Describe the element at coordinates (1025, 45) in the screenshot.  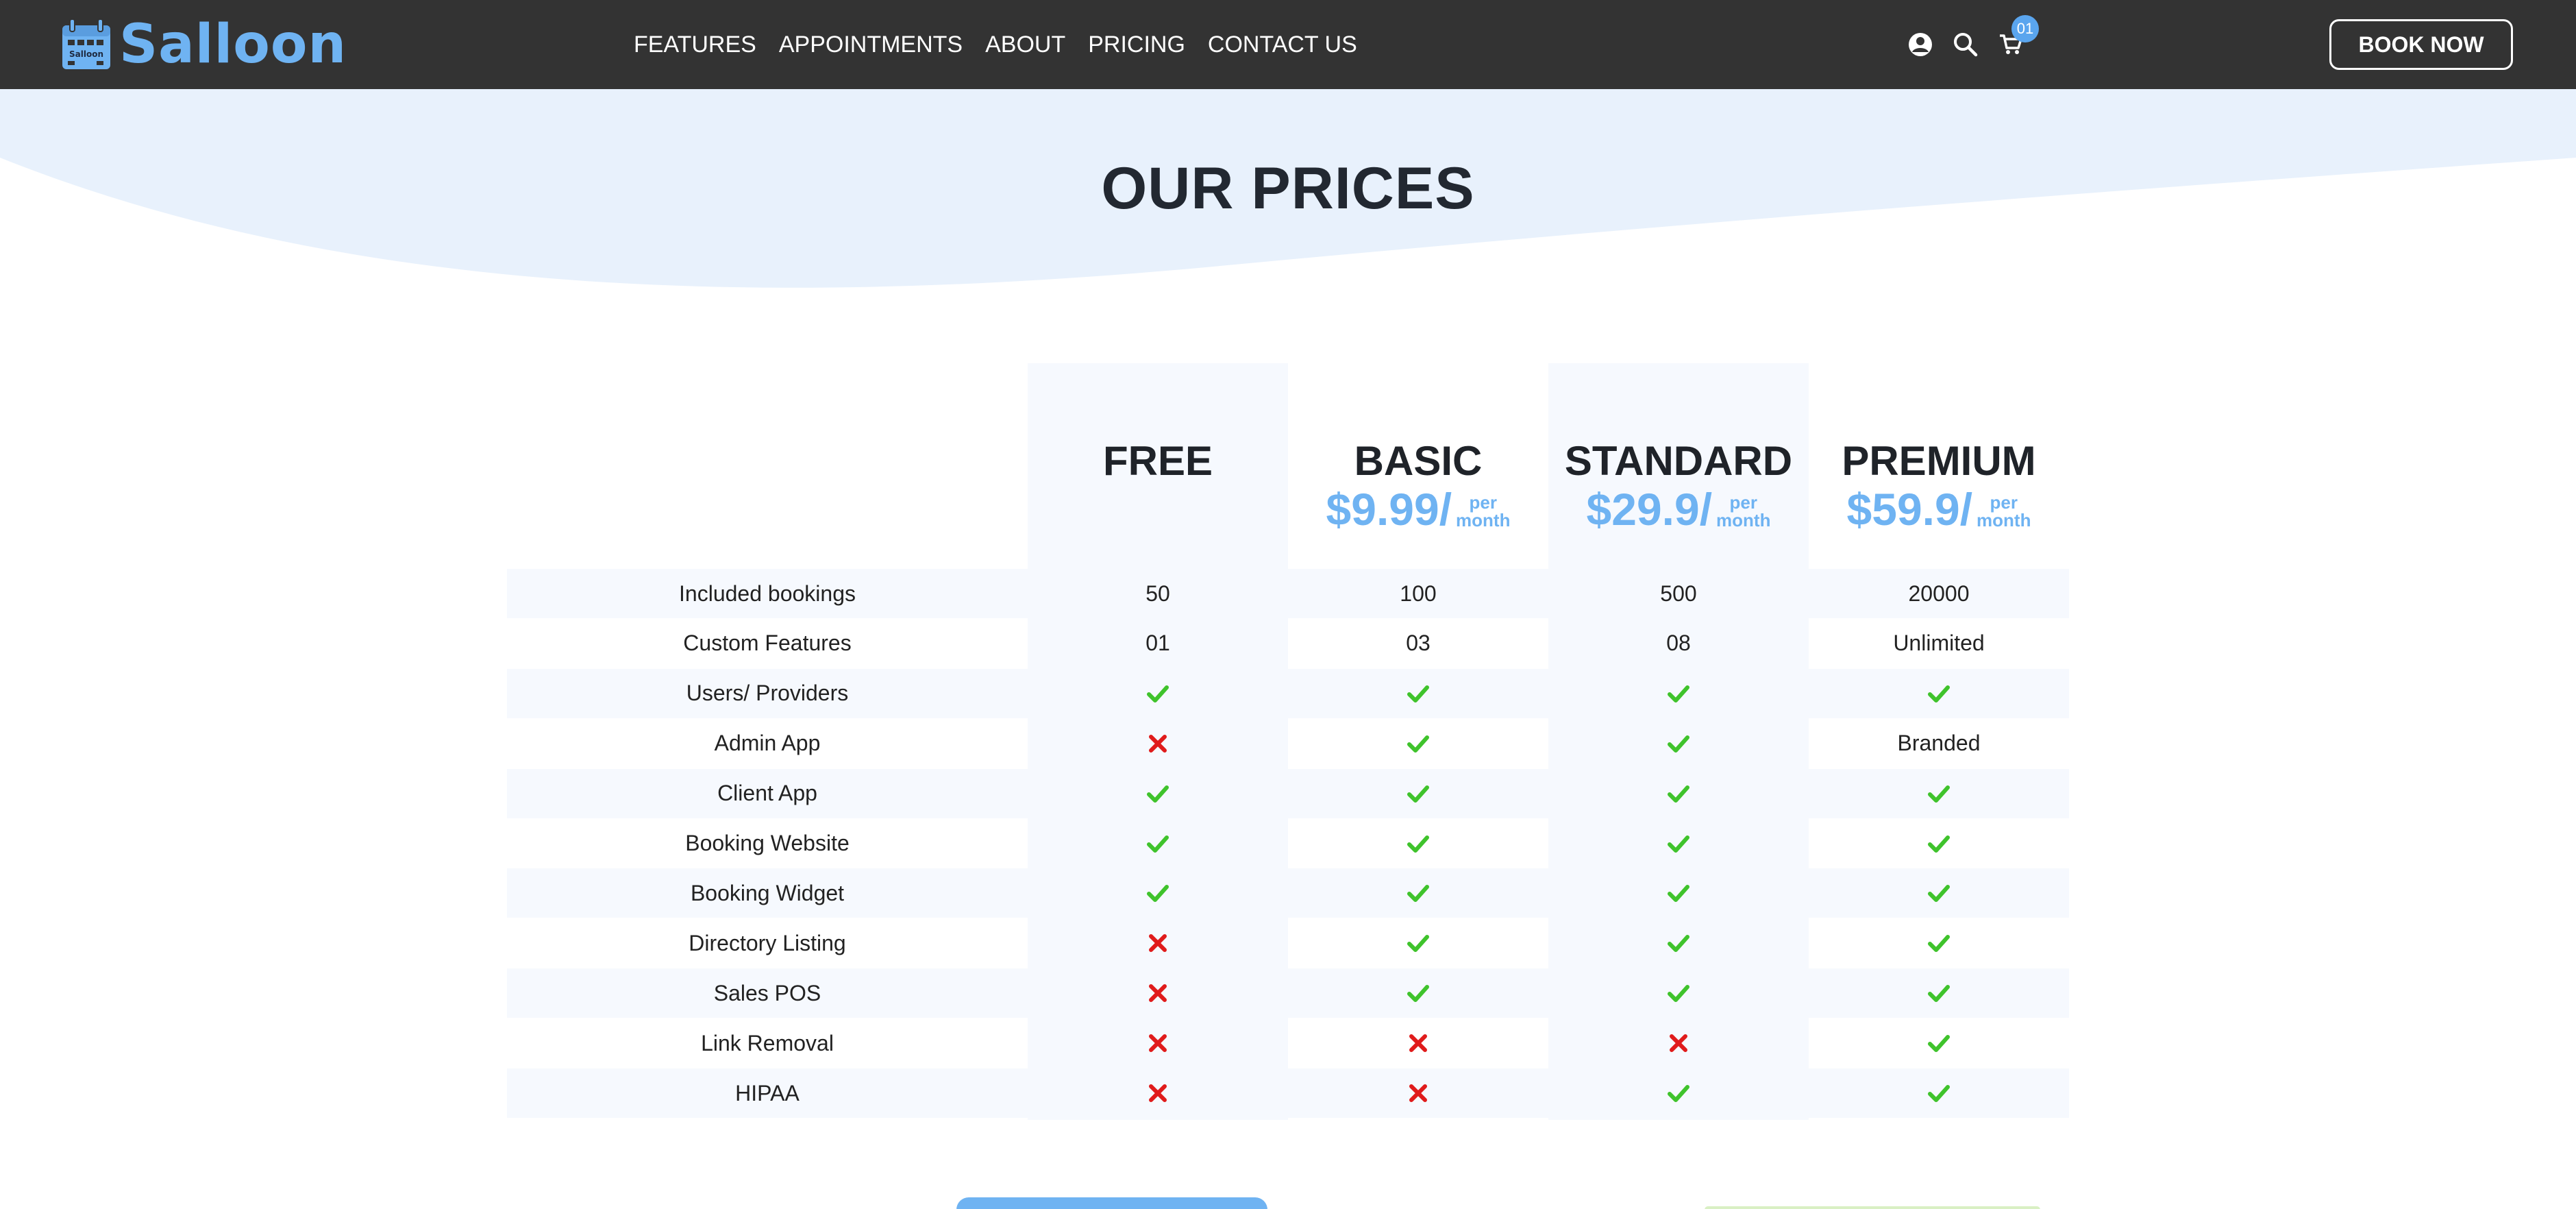
I see `nav-link-about: ABOUT` at that location.